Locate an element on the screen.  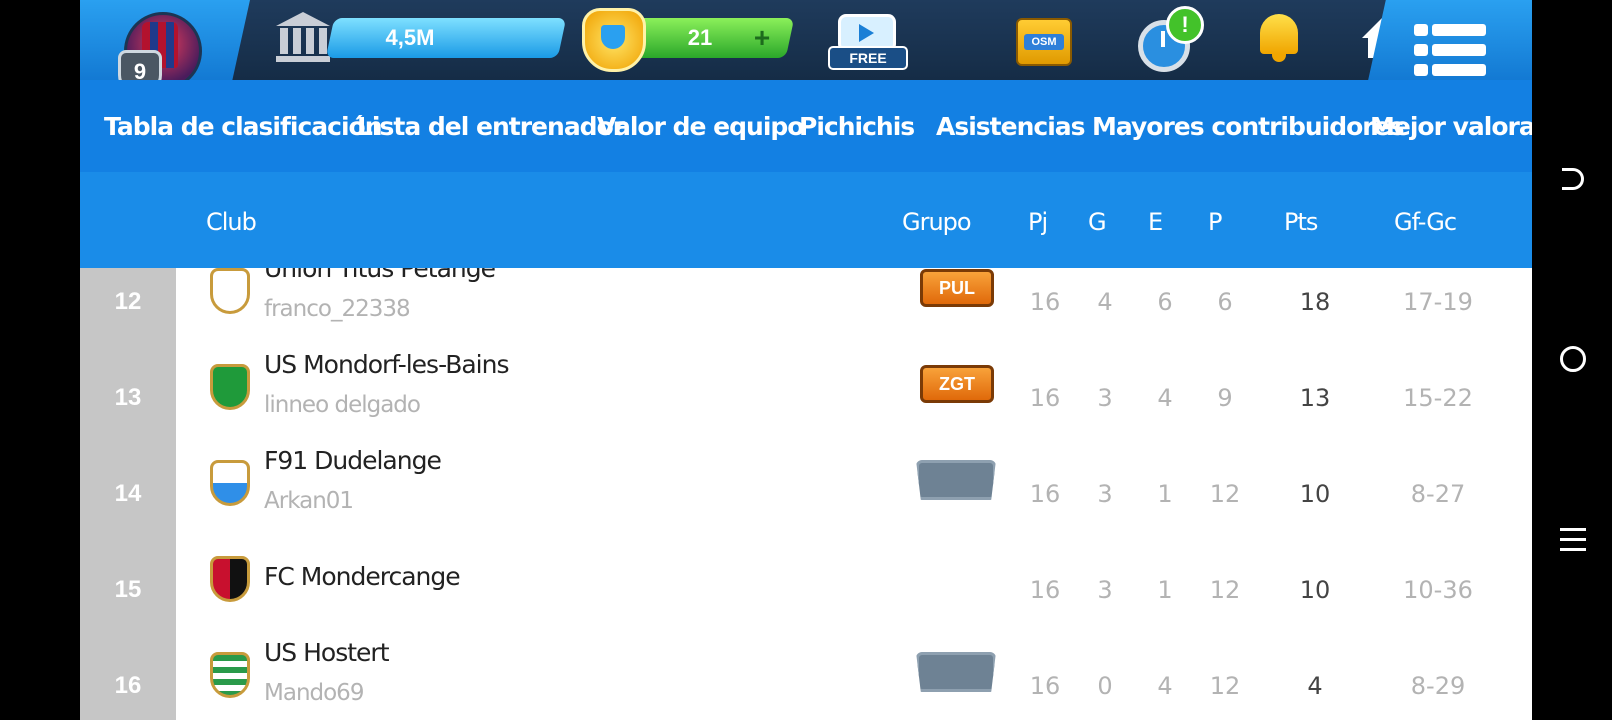
goals: 8-27 is located at coordinates (1438, 494).